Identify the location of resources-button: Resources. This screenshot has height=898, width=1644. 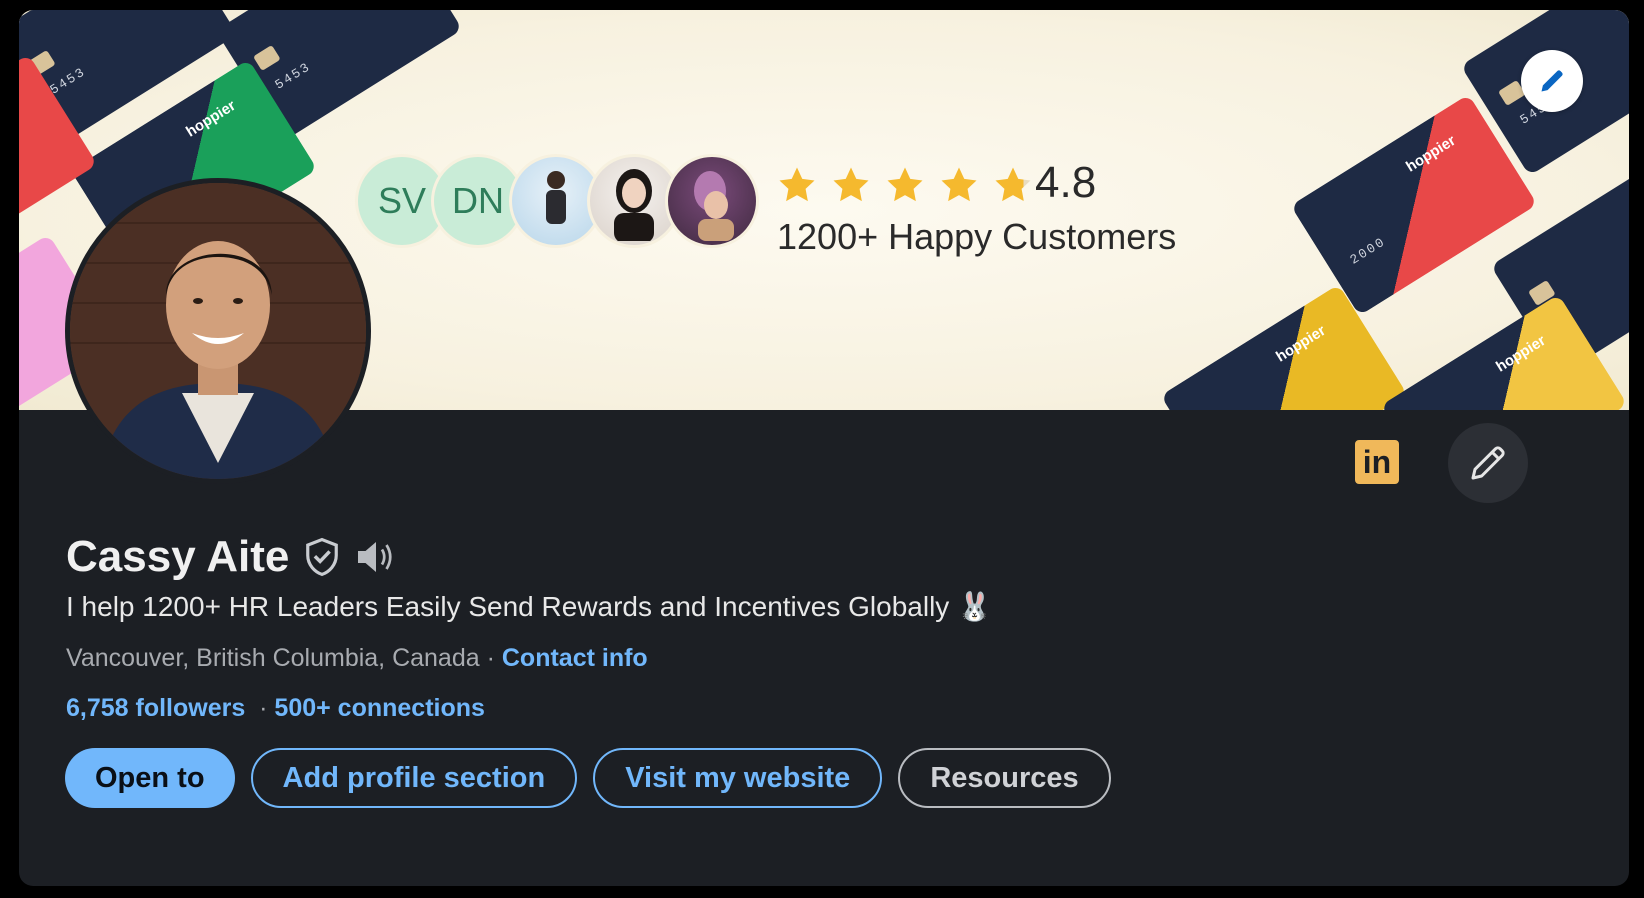
(1004, 778).